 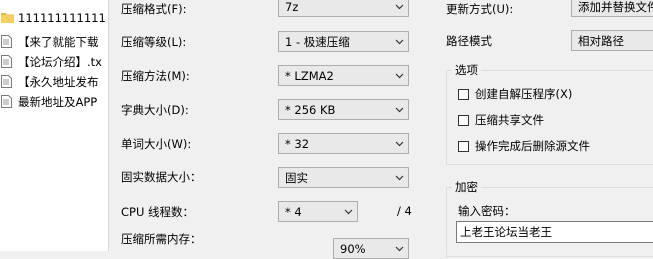 What do you see at coordinates (60, 62) in the screenshot?
I see `file-name: 【论坛介绍】.tx` at bounding box center [60, 62].